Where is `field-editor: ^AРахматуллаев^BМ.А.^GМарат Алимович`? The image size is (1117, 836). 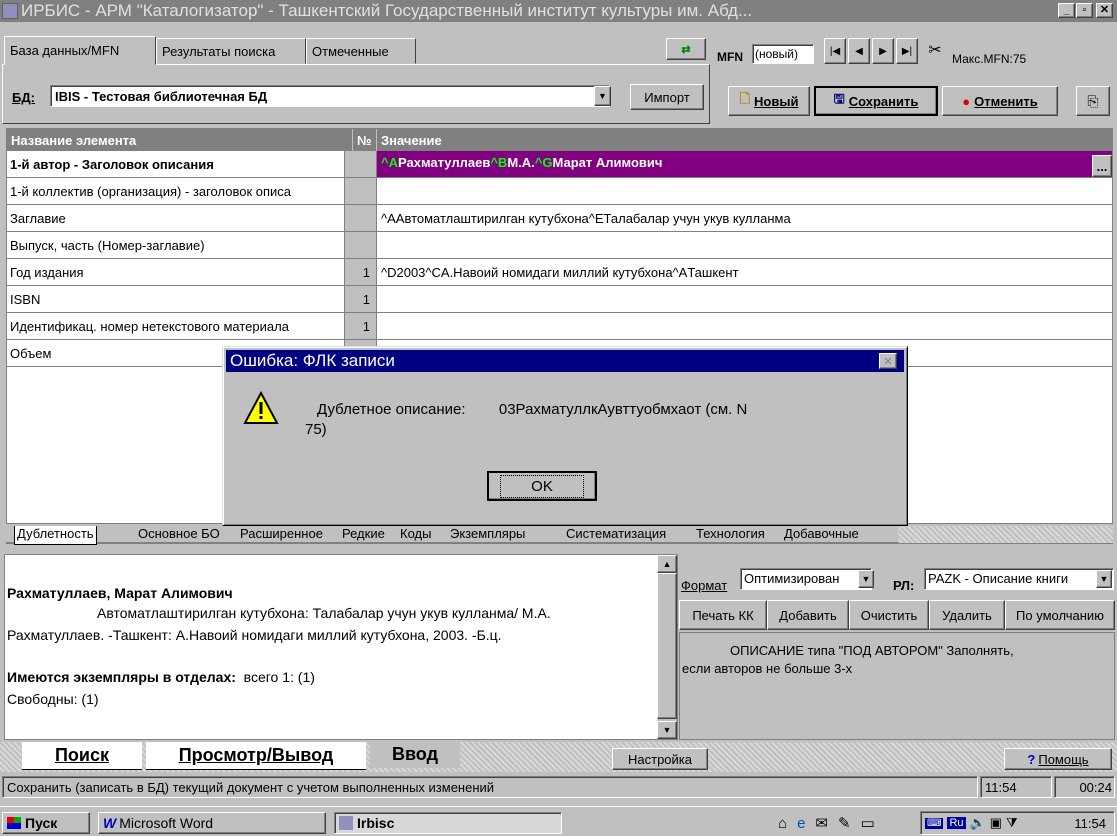
field-editor: ^AРахматуллаев^BМ.А.^GМарат Алимович is located at coordinates (744, 164).